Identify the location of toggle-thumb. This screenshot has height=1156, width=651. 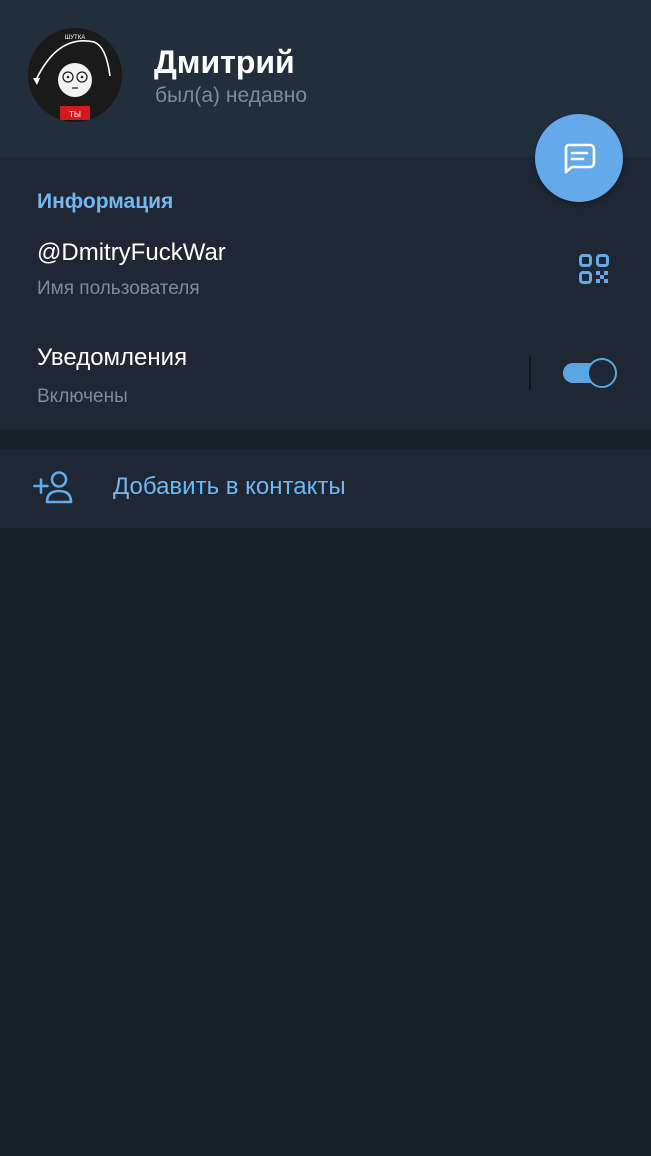
(602, 373).